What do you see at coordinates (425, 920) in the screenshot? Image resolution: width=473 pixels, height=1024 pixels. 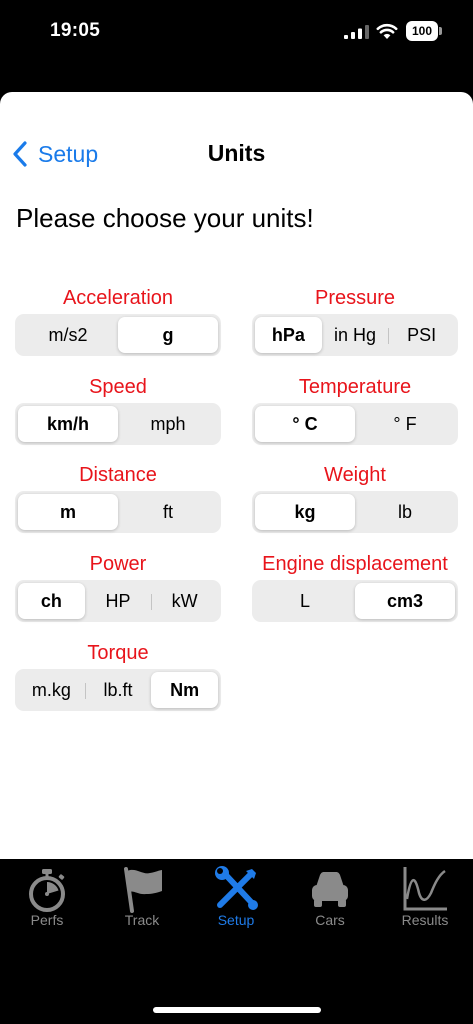 I see `tab-results-label: Results` at bounding box center [425, 920].